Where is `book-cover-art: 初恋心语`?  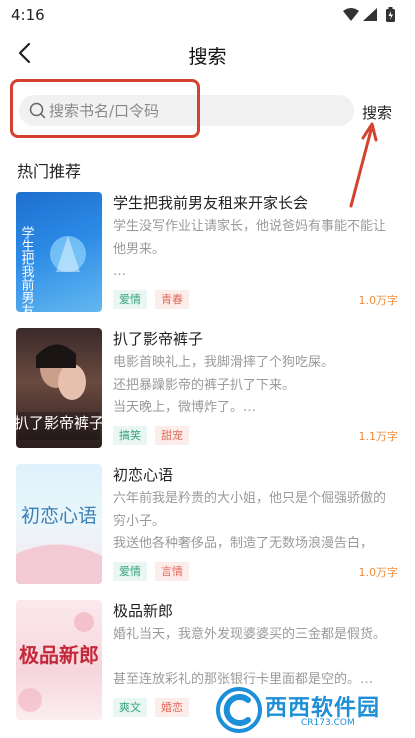 book-cover-art: 初恋心语 is located at coordinates (59, 544).